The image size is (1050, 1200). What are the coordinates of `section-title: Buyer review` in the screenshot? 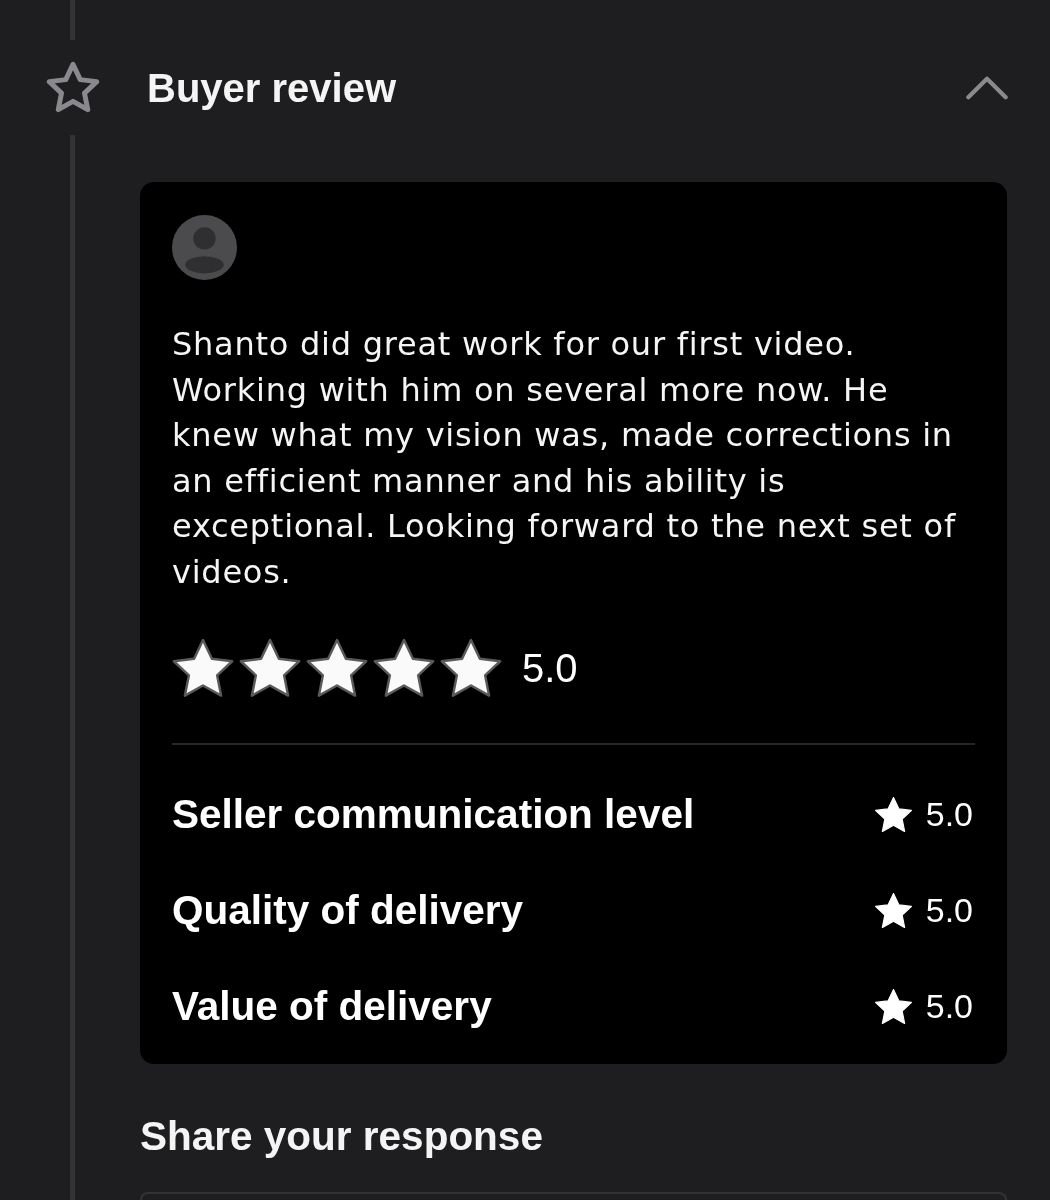 It's located at (272, 88).